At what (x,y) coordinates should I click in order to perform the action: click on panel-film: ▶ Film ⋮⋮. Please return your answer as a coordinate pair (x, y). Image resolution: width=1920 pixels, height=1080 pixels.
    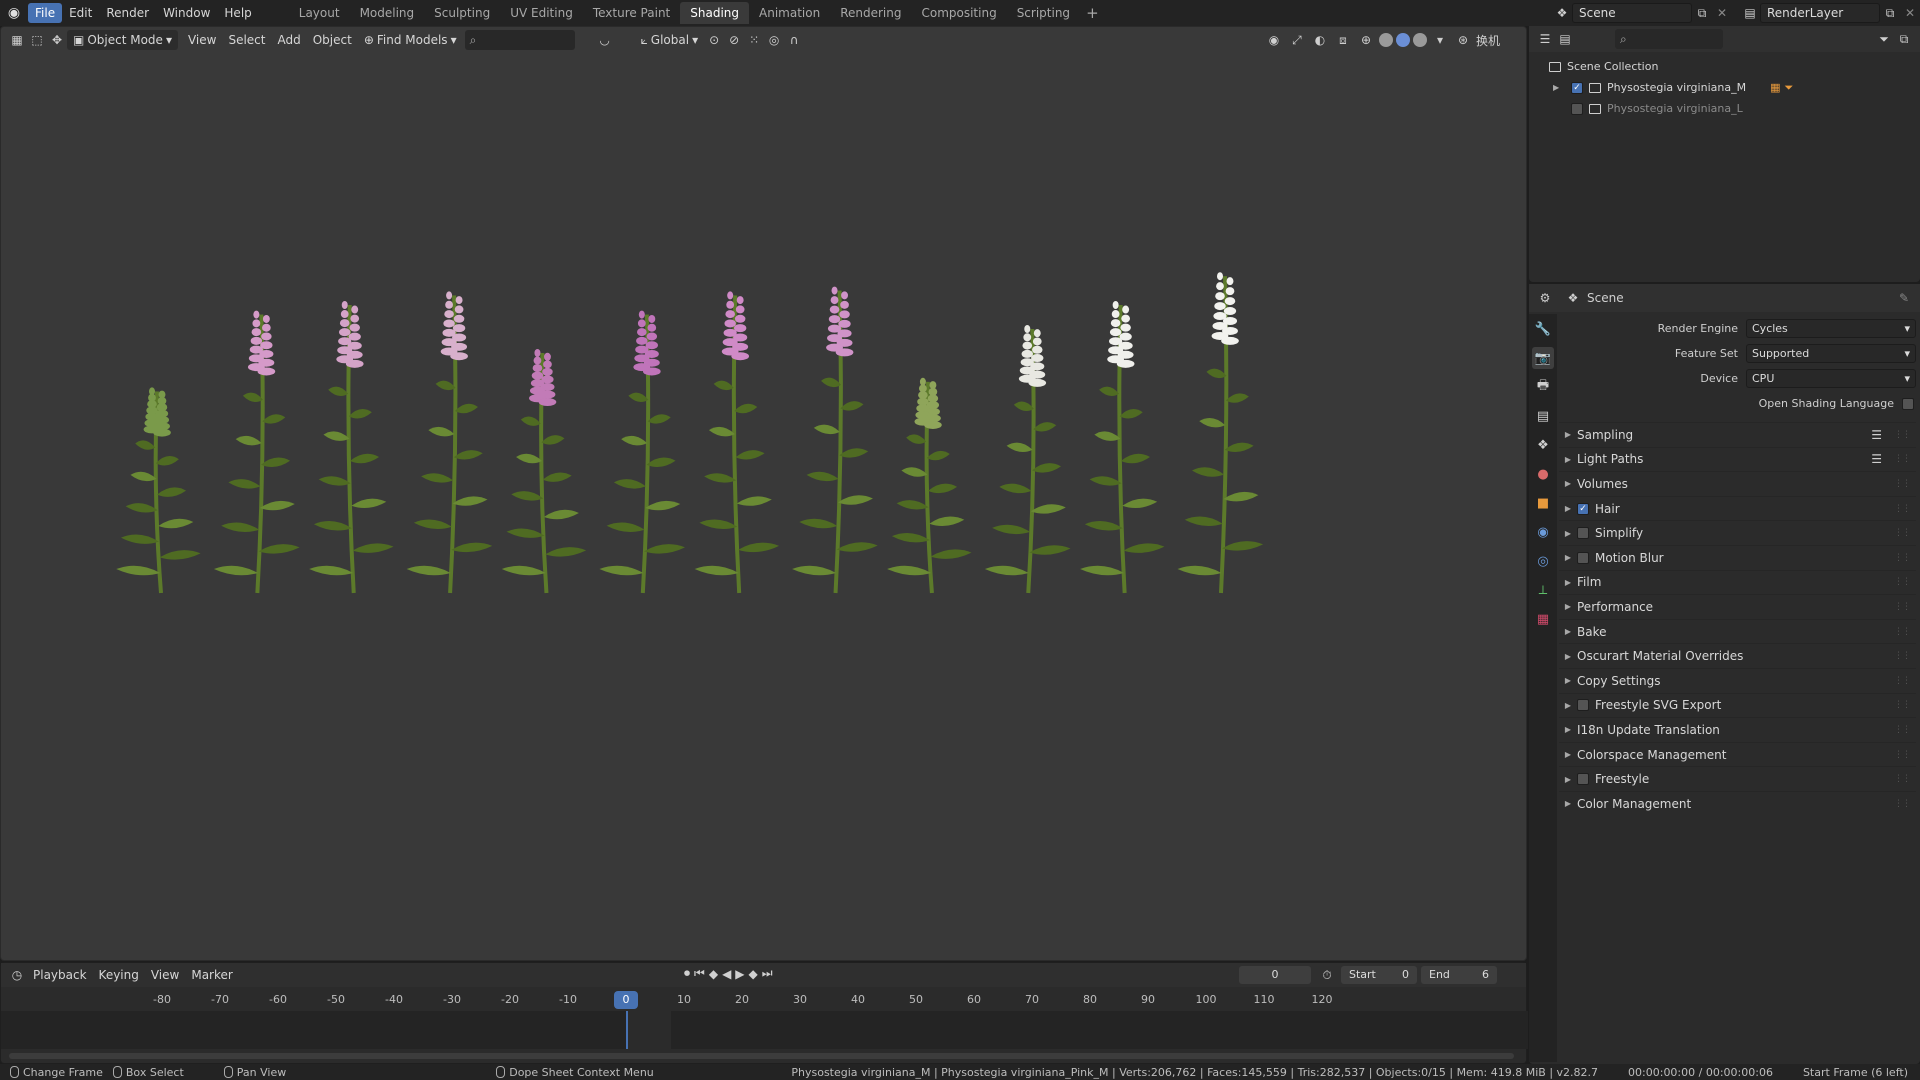
    Looking at the image, I should click on (1737, 582).